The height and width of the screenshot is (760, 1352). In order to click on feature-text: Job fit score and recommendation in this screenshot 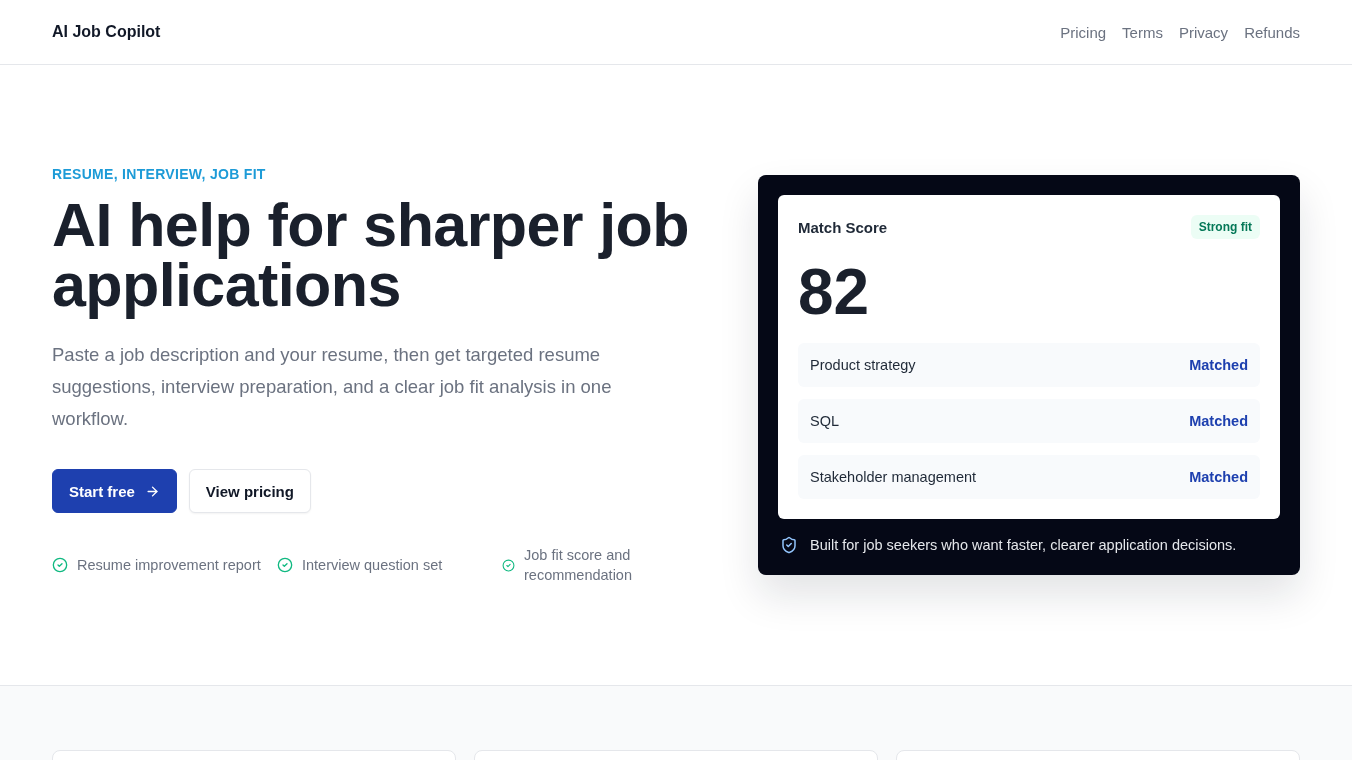, I will do `click(578, 565)`.